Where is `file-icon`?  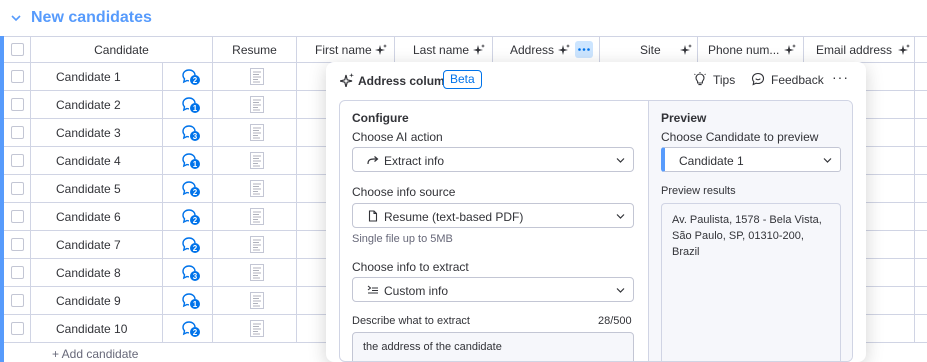
file-icon is located at coordinates (373, 216).